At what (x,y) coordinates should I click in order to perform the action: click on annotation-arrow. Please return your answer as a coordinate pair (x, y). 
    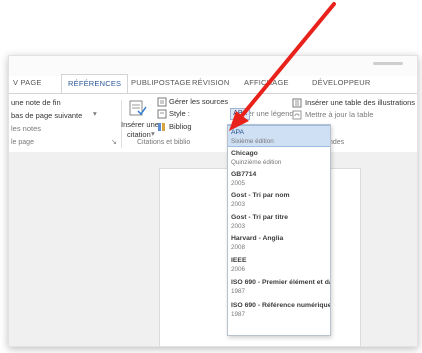
    Looking at the image, I should click on (282, 66).